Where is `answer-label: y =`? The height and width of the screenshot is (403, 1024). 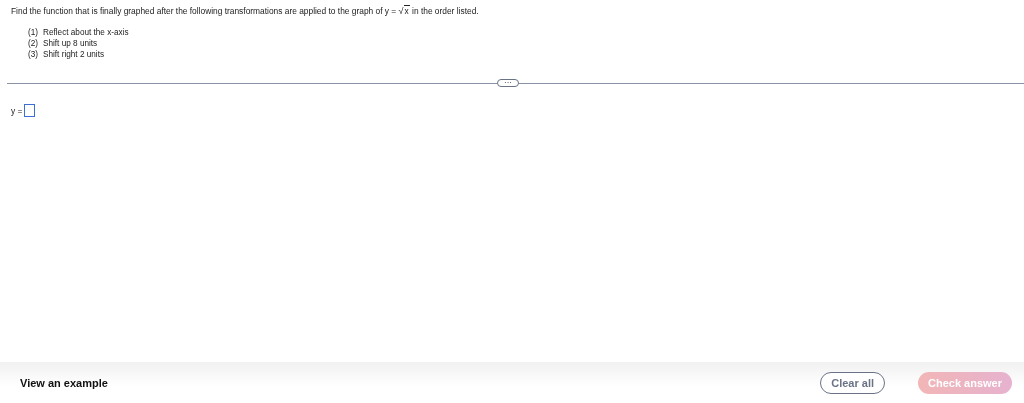
answer-label: y = is located at coordinates (17, 110).